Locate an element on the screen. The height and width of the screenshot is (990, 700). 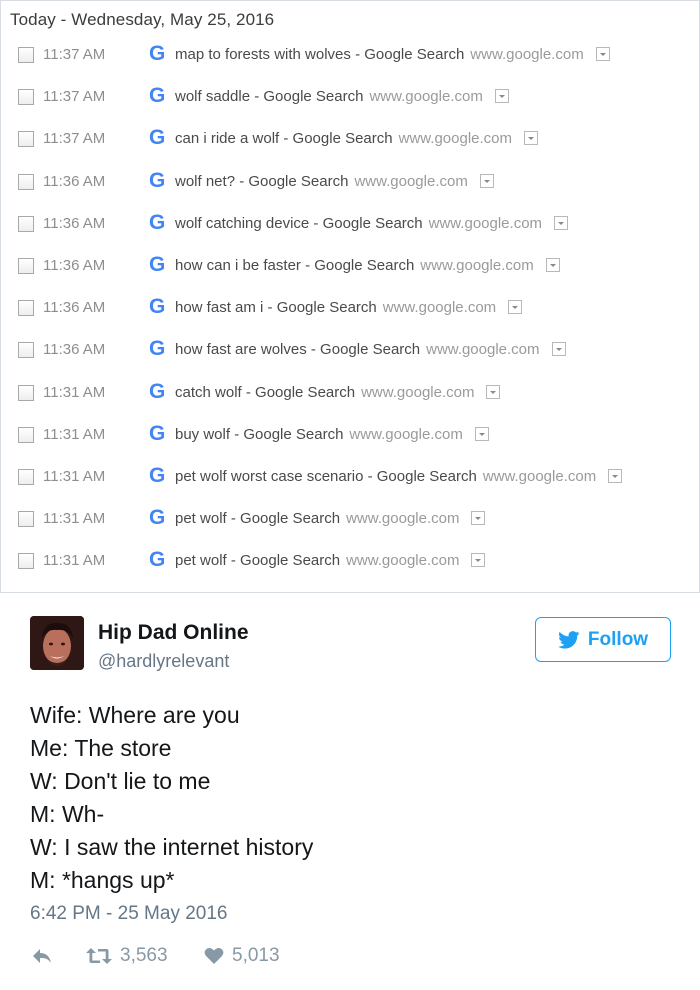
user-handle: @hardlyrelevant is located at coordinates (163, 661).